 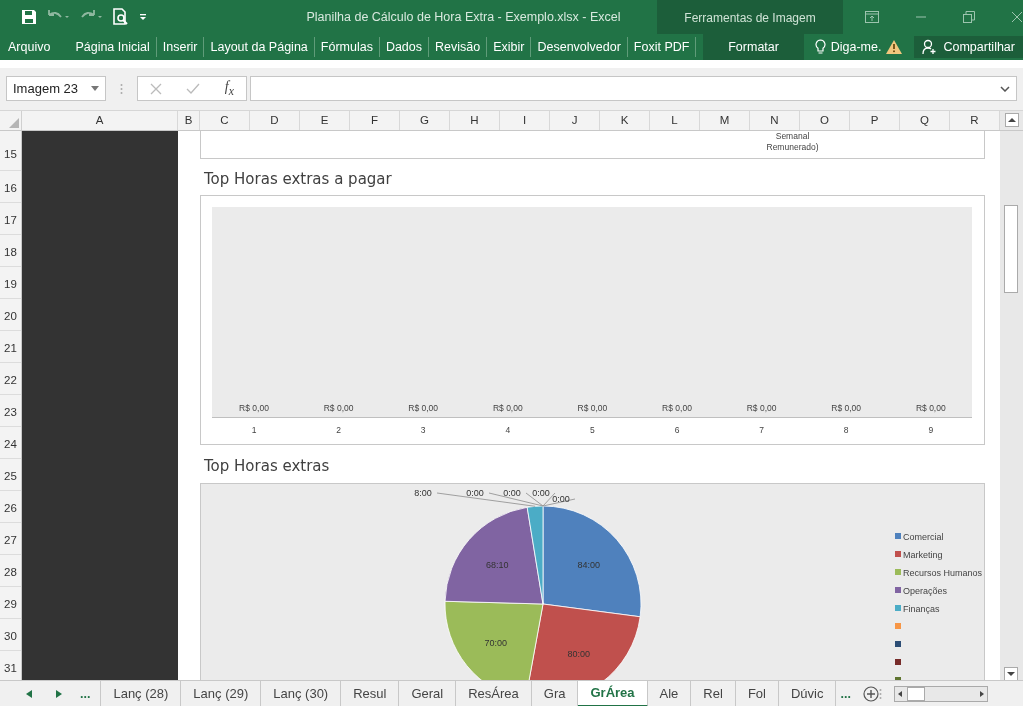 What do you see at coordinates (496, 643) in the screenshot?
I see `data-label: 70:00` at bounding box center [496, 643].